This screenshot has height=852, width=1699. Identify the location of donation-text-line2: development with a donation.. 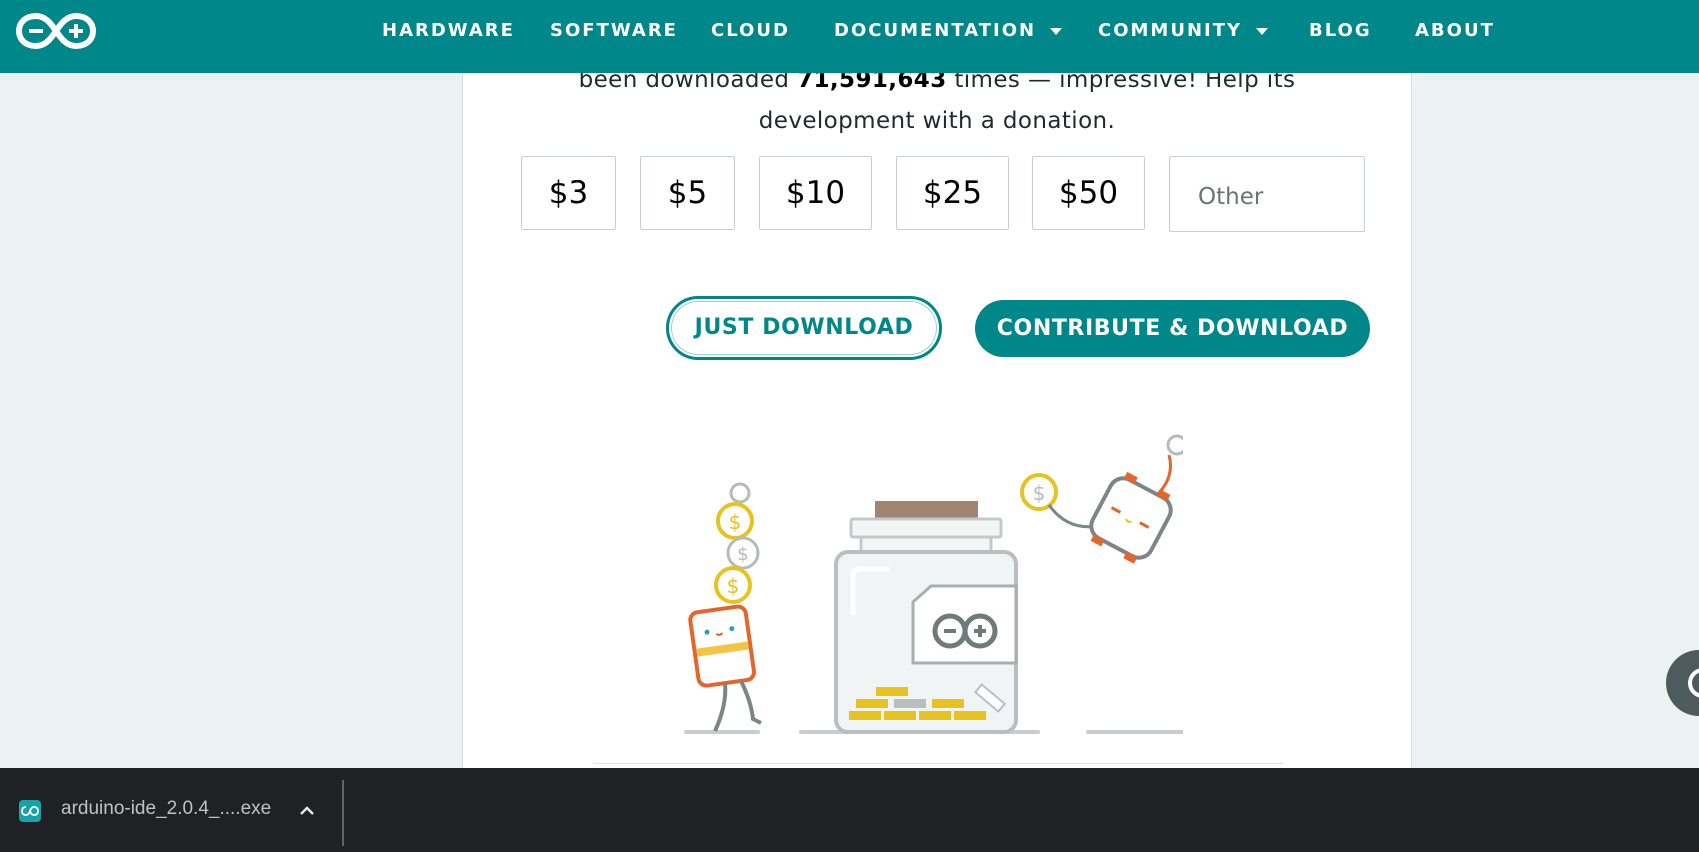
(937, 121).